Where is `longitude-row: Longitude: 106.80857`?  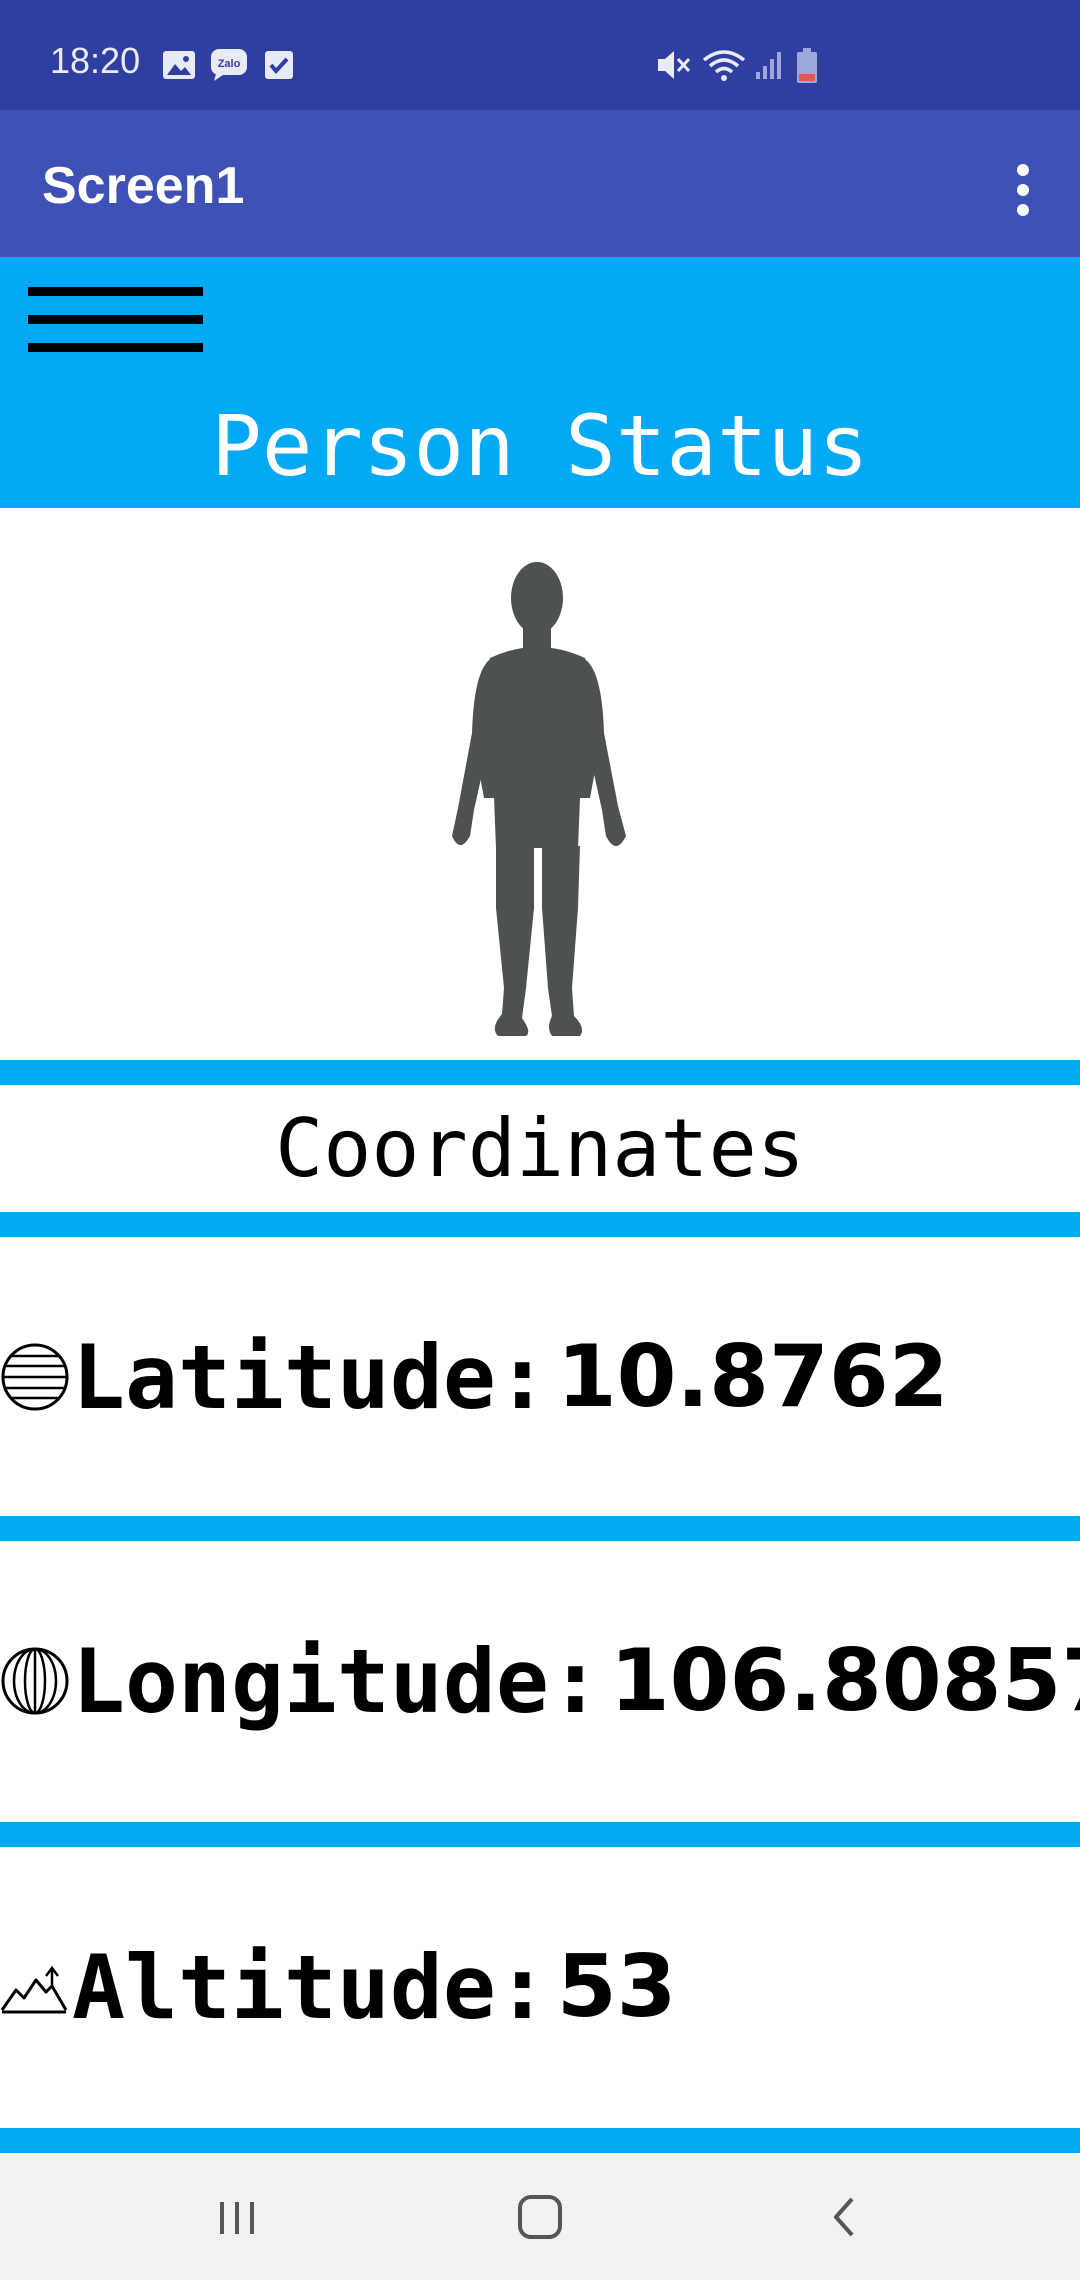 longitude-row: Longitude: 106.80857 is located at coordinates (540, 1681).